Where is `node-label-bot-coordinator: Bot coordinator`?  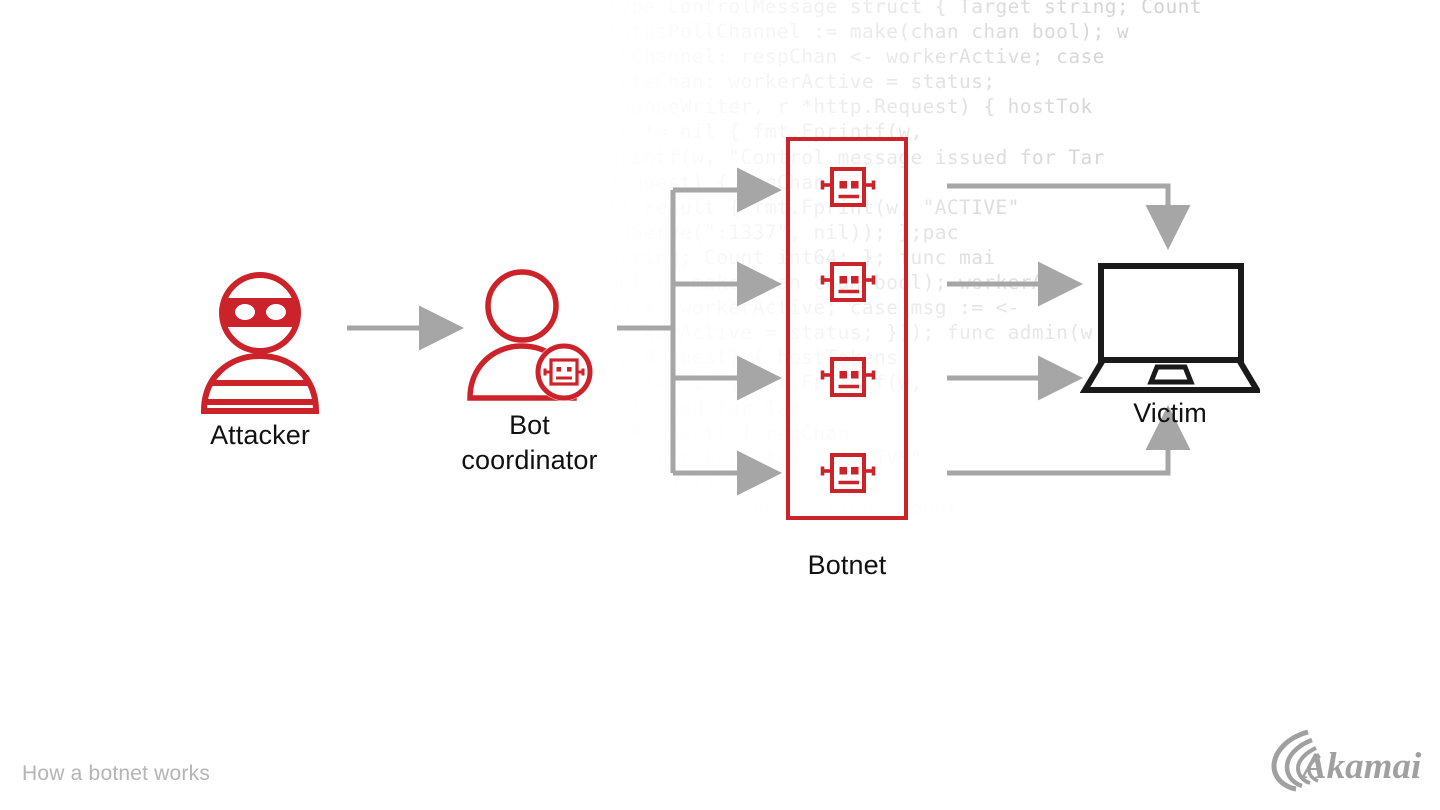
node-label-bot-coordinator: Bot coordinator is located at coordinates (529, 443).